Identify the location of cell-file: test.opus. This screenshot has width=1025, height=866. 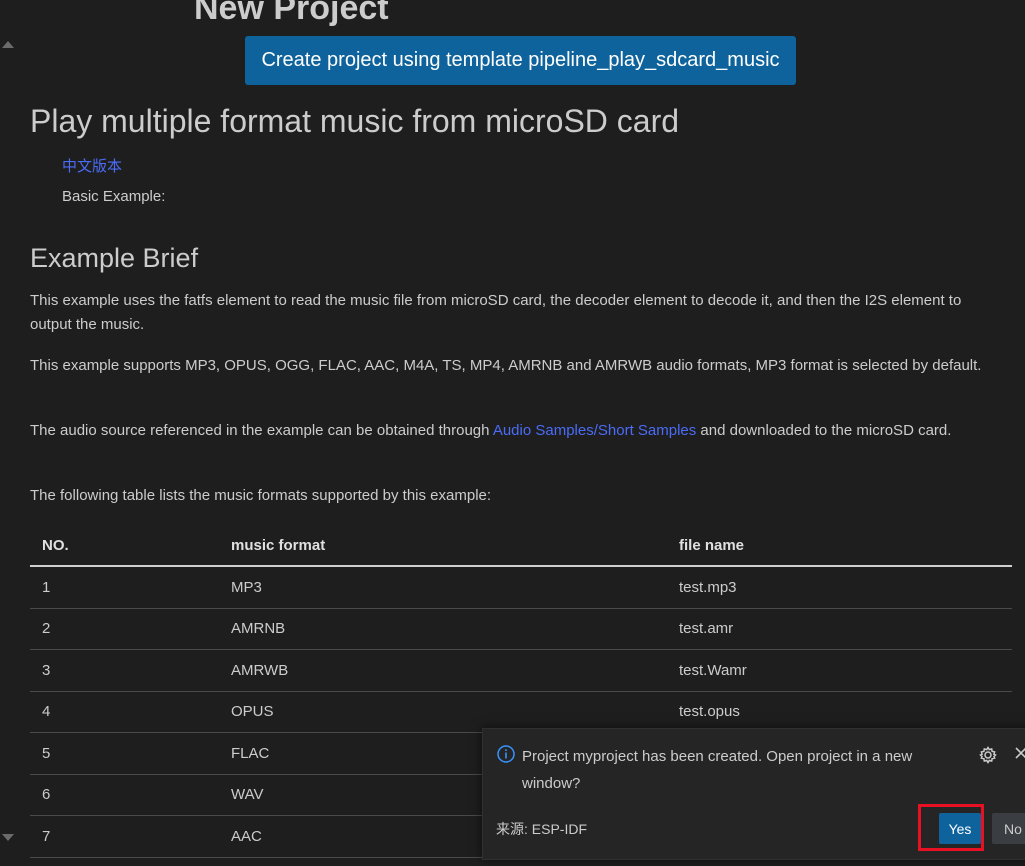
(839, 712).